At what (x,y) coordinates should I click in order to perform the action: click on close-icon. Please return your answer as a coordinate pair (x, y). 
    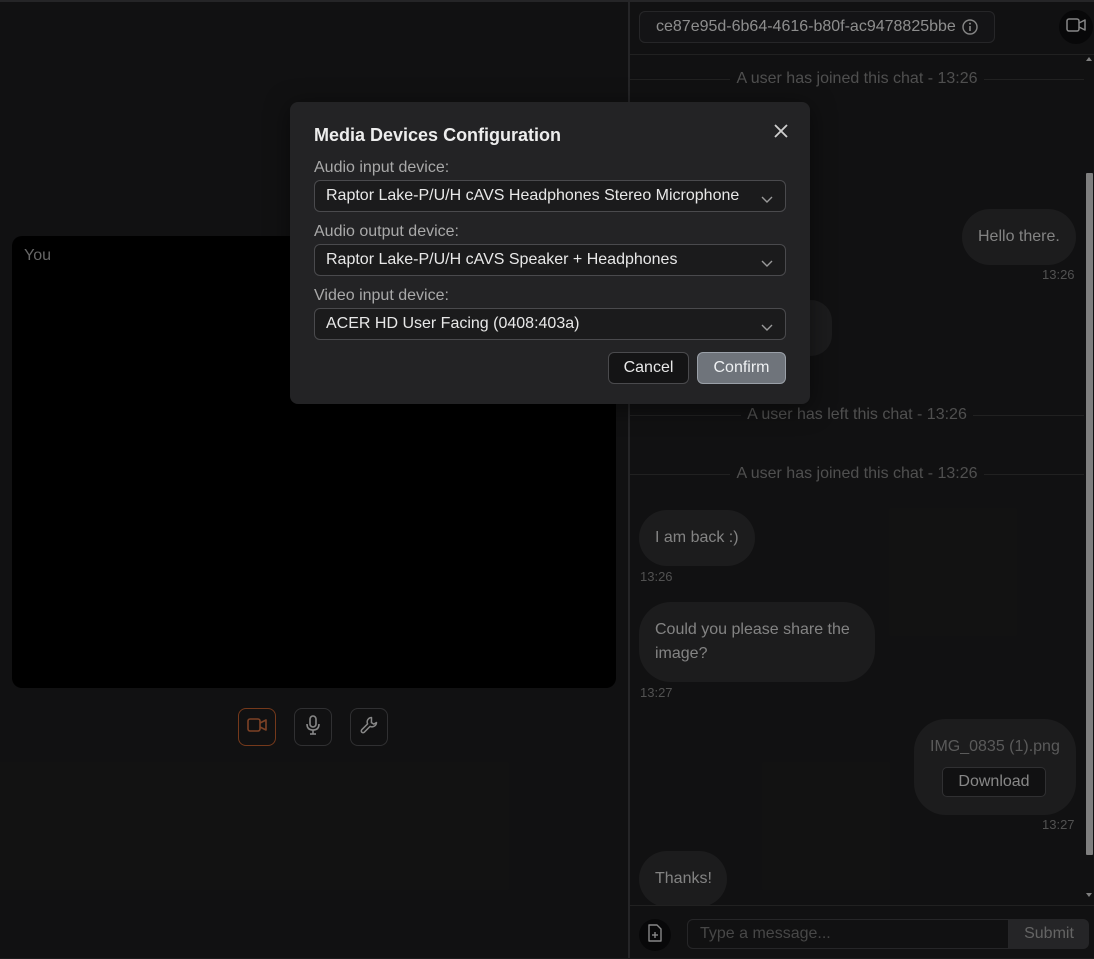
    Looking at the image, I should click on (781, 133).